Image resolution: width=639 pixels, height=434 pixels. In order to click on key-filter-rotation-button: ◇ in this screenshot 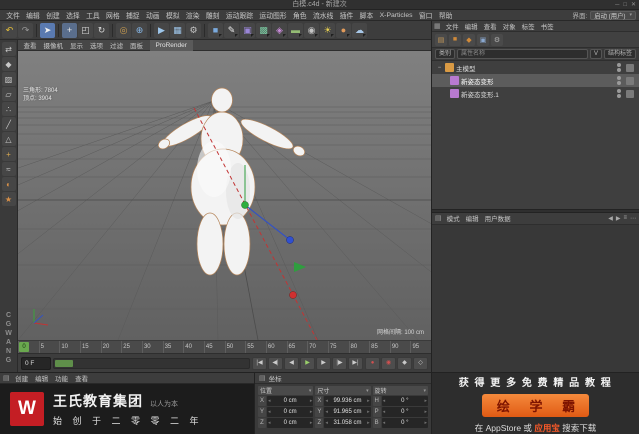, I will do `click(420, 363)`.